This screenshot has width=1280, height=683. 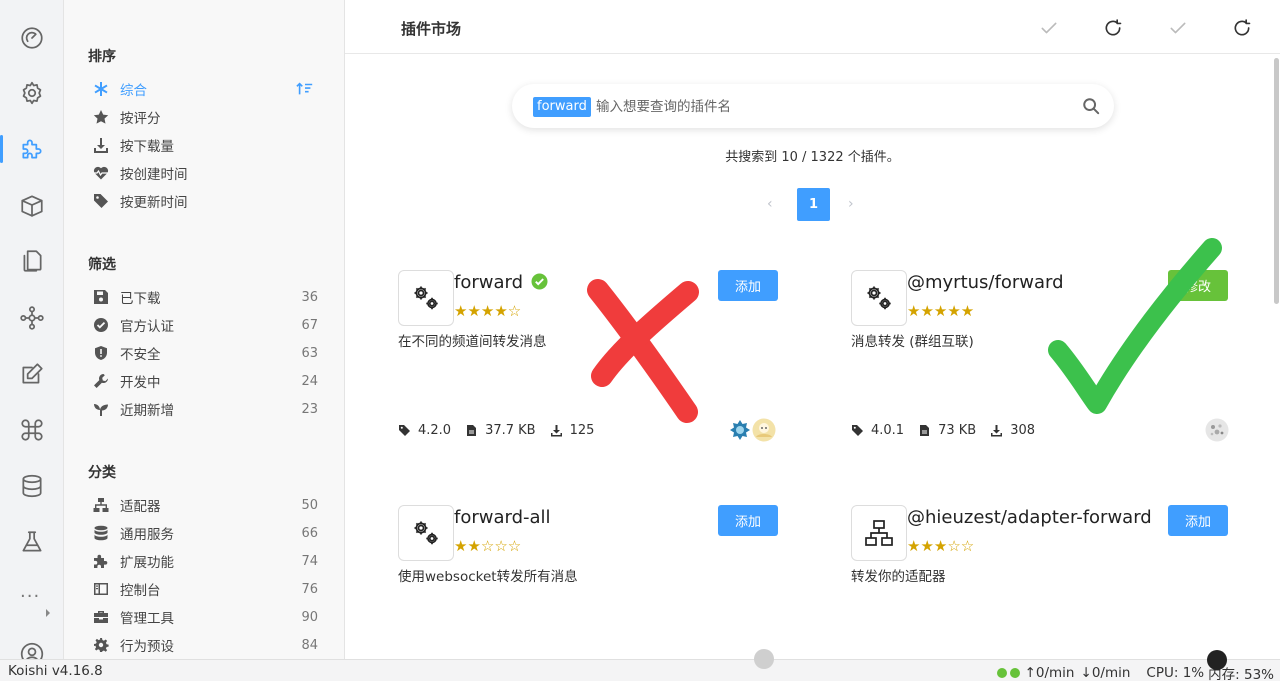 What do you see at coordinates (205, 505) in the screenshot?
I see `category-item-adapter: 适配器 50` at bounding box center [205, 505].